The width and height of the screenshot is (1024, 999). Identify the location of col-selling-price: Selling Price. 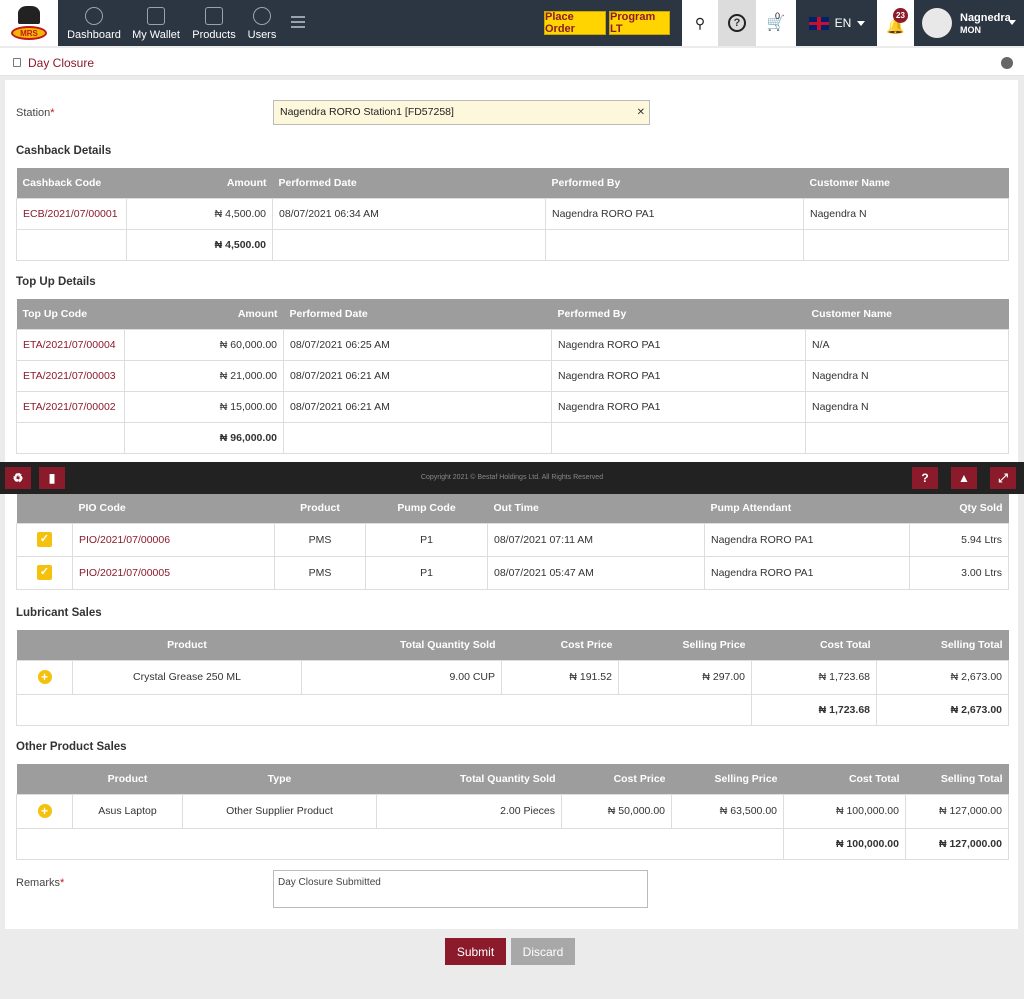
(727, 779).